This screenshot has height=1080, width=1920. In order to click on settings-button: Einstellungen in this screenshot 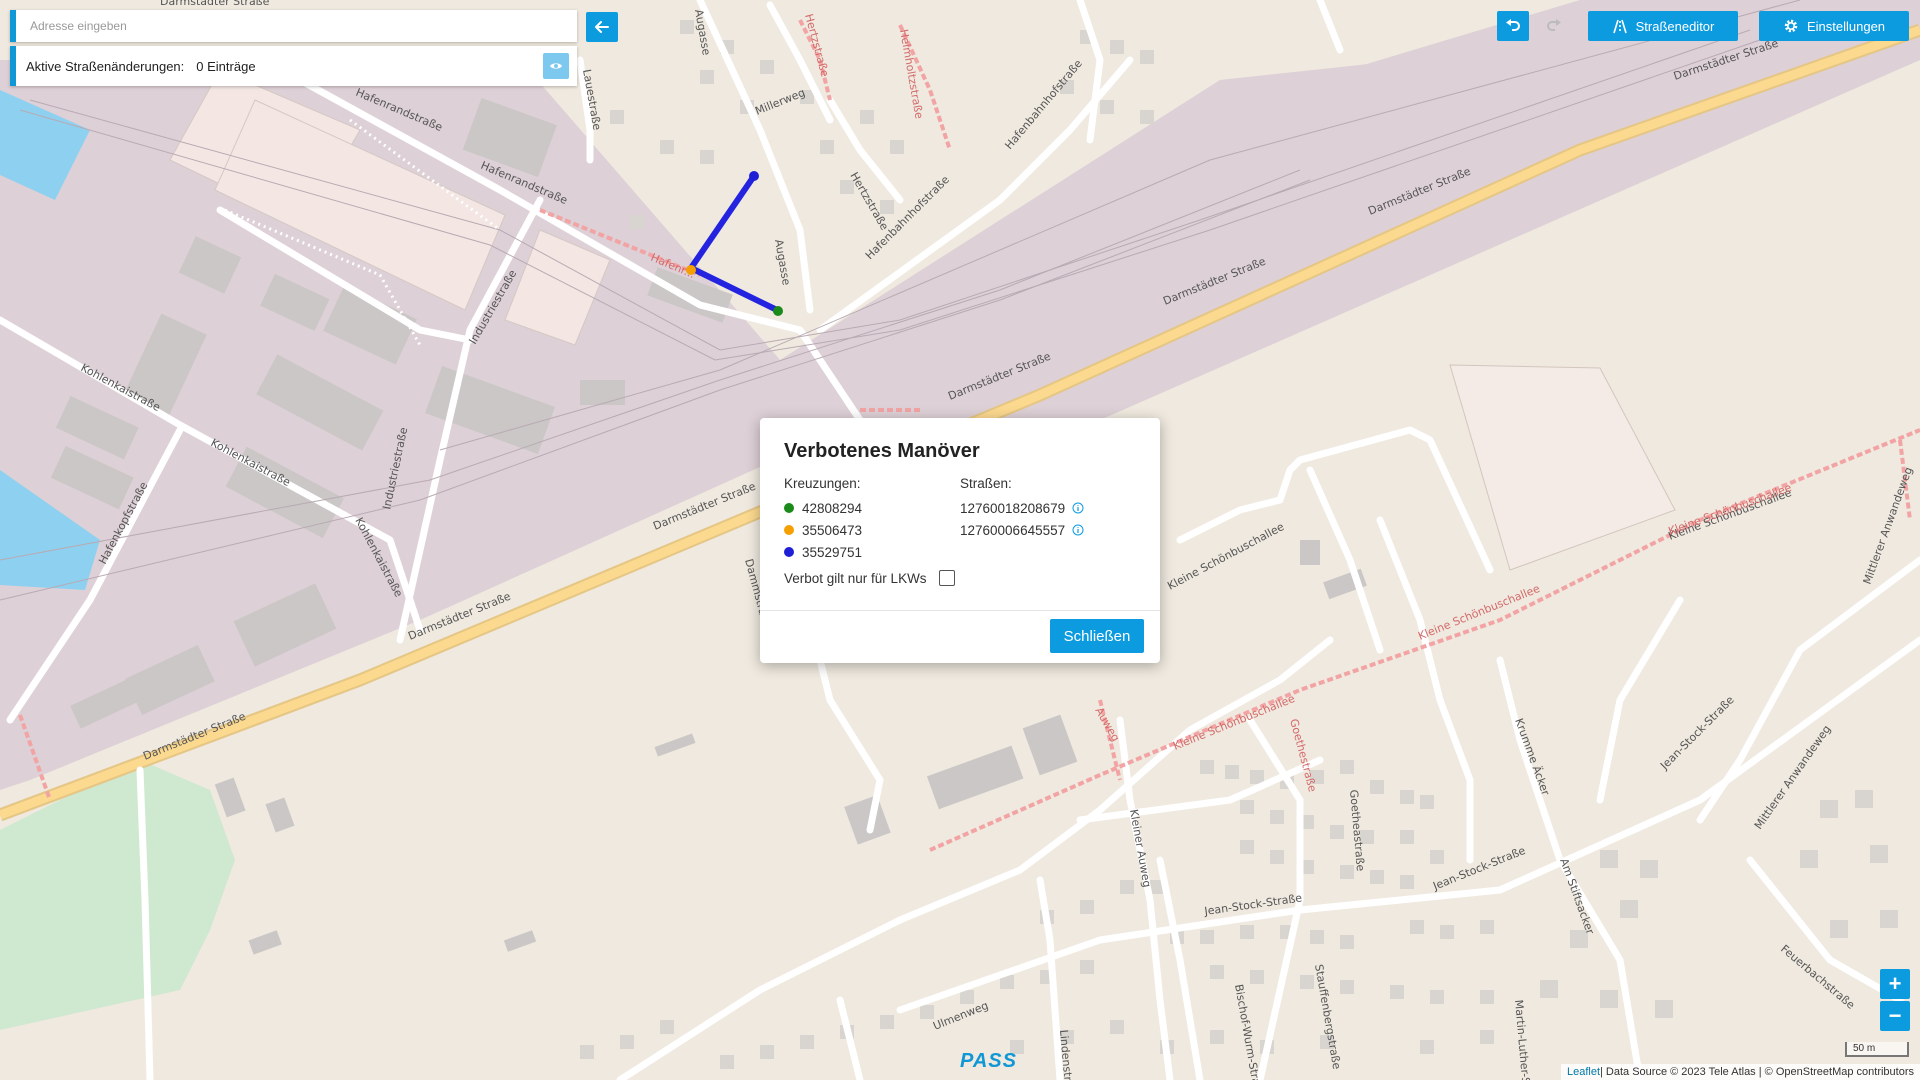, I will do `click(1834, 26)`.